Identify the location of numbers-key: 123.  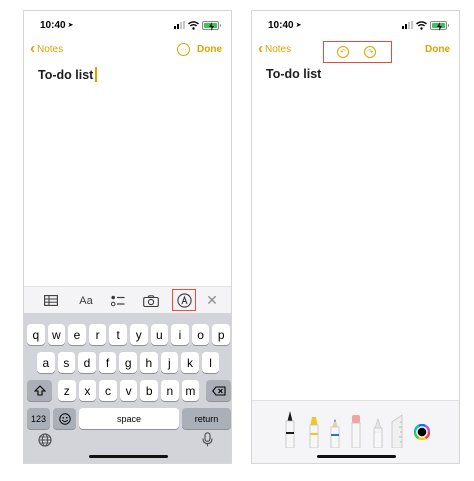
(38, 418).